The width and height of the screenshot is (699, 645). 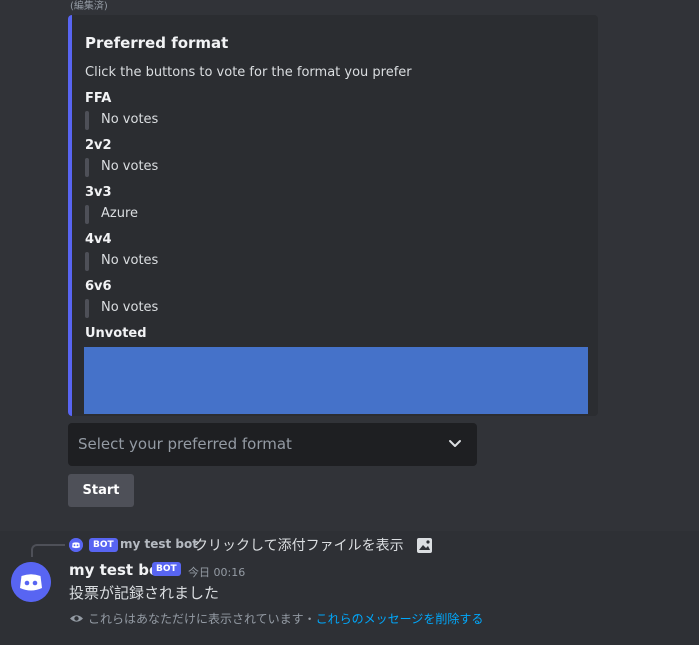 I want to click on embed-field-unvoted: Unvoted, so click(x=116, y=334).